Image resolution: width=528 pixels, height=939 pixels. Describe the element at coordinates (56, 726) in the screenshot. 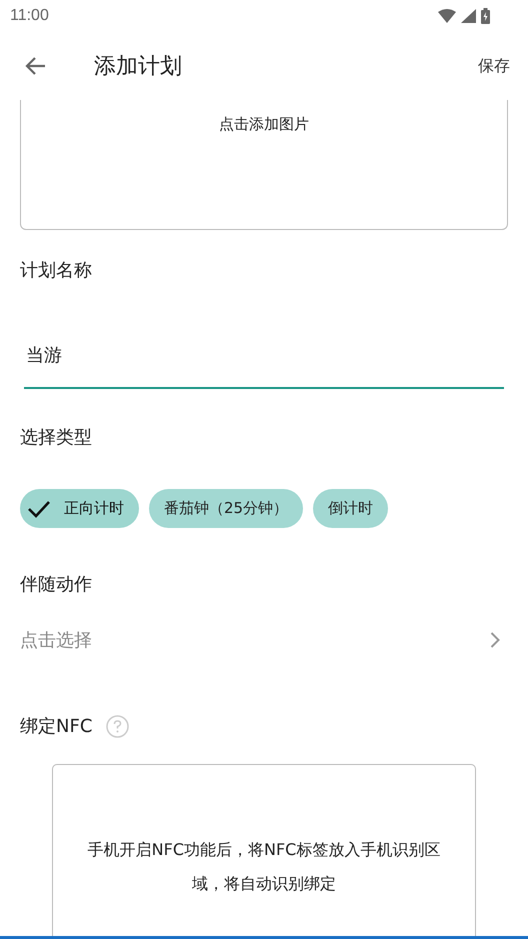

I see `section-label: 绑定NFC` at that location.